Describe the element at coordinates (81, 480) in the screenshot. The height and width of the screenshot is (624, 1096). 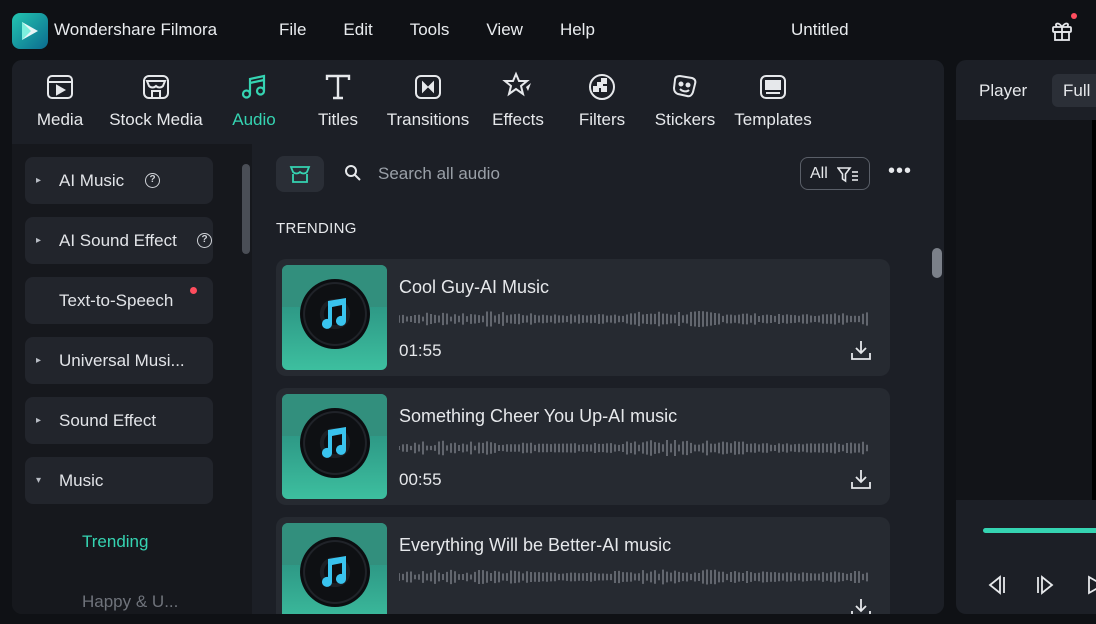
I see `sidebar-item-label: Music` at that location.